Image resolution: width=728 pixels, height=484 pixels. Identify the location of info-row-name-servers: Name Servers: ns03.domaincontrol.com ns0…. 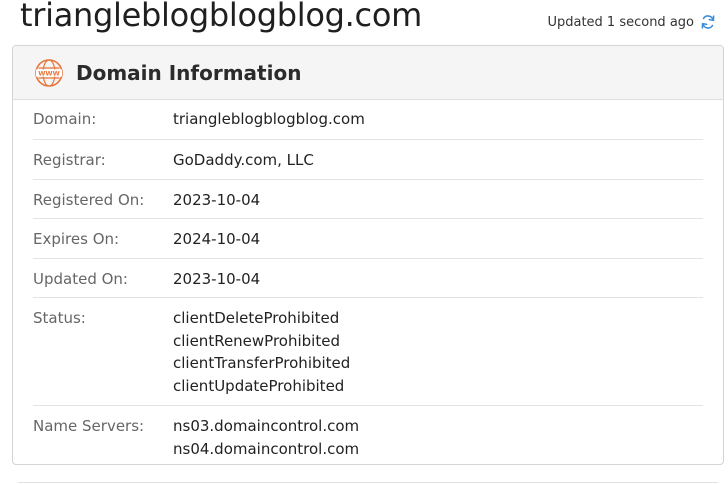
(368, 433).